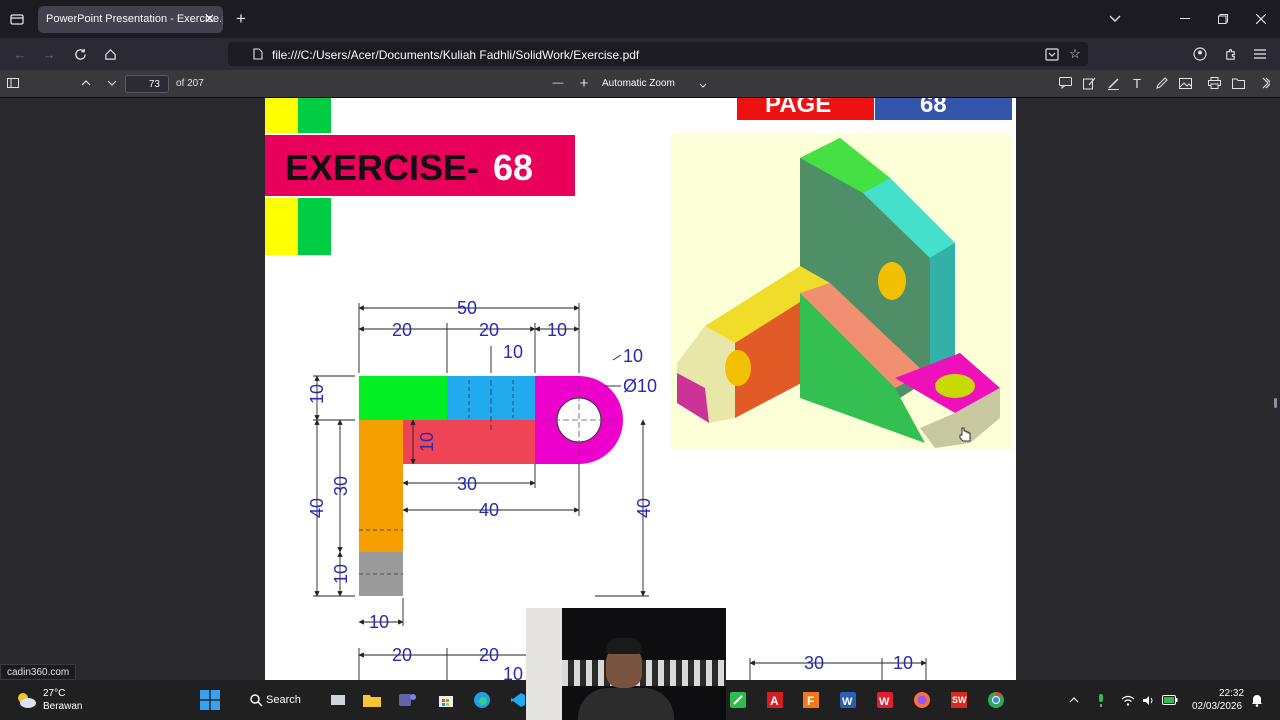 This screenshot has height=720, width=1280. I want to click on search-label: Search, so click(283, 700).